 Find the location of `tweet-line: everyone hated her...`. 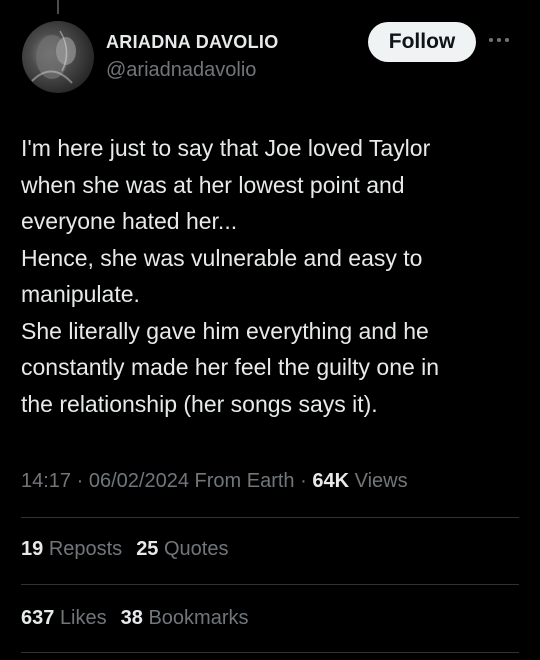

tweet-line: everyone hated her... is located at coordinates (129, 221).